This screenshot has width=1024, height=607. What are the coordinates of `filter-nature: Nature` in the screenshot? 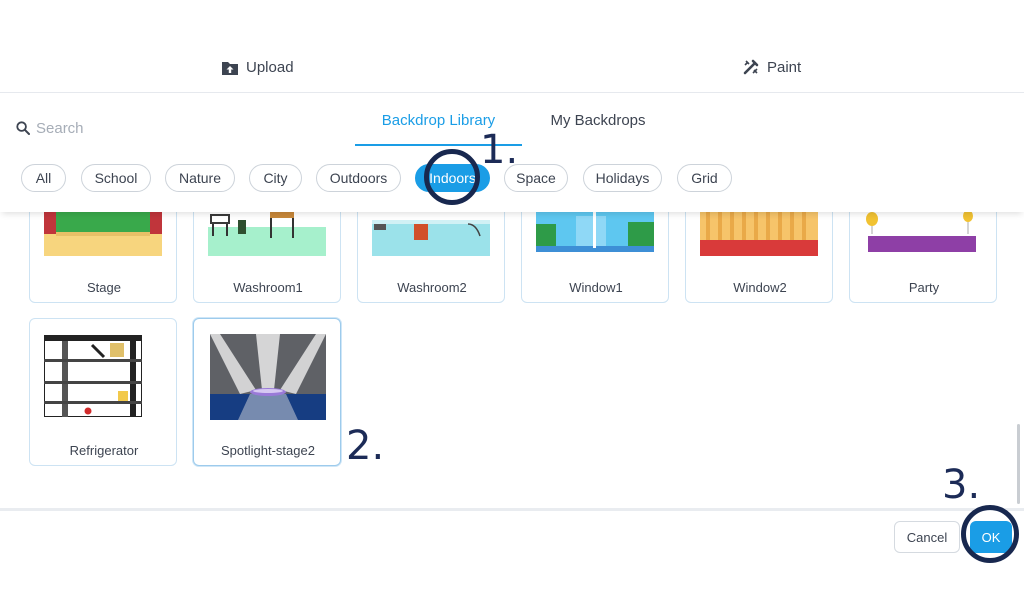 It's located at (200, 178).